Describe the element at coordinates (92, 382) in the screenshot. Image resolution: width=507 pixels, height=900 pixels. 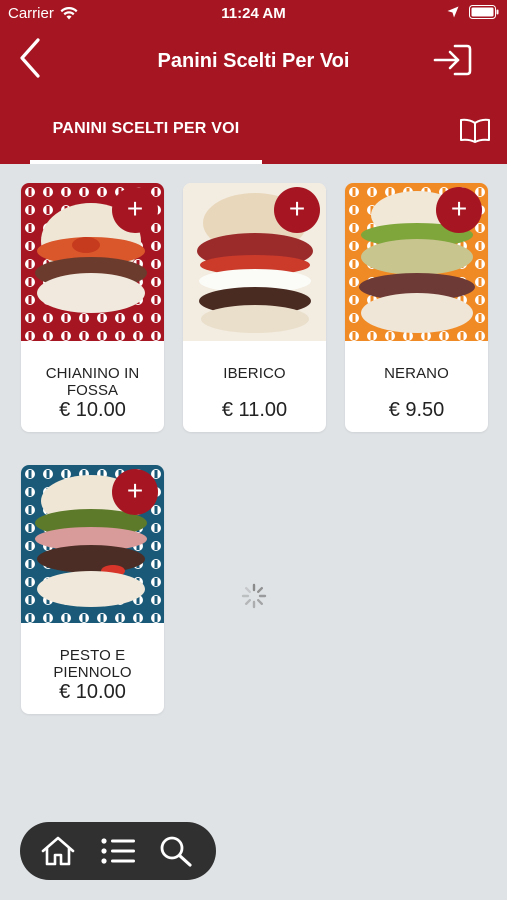
I see `product-name: CHIANINO IN FOSSA` at that location.